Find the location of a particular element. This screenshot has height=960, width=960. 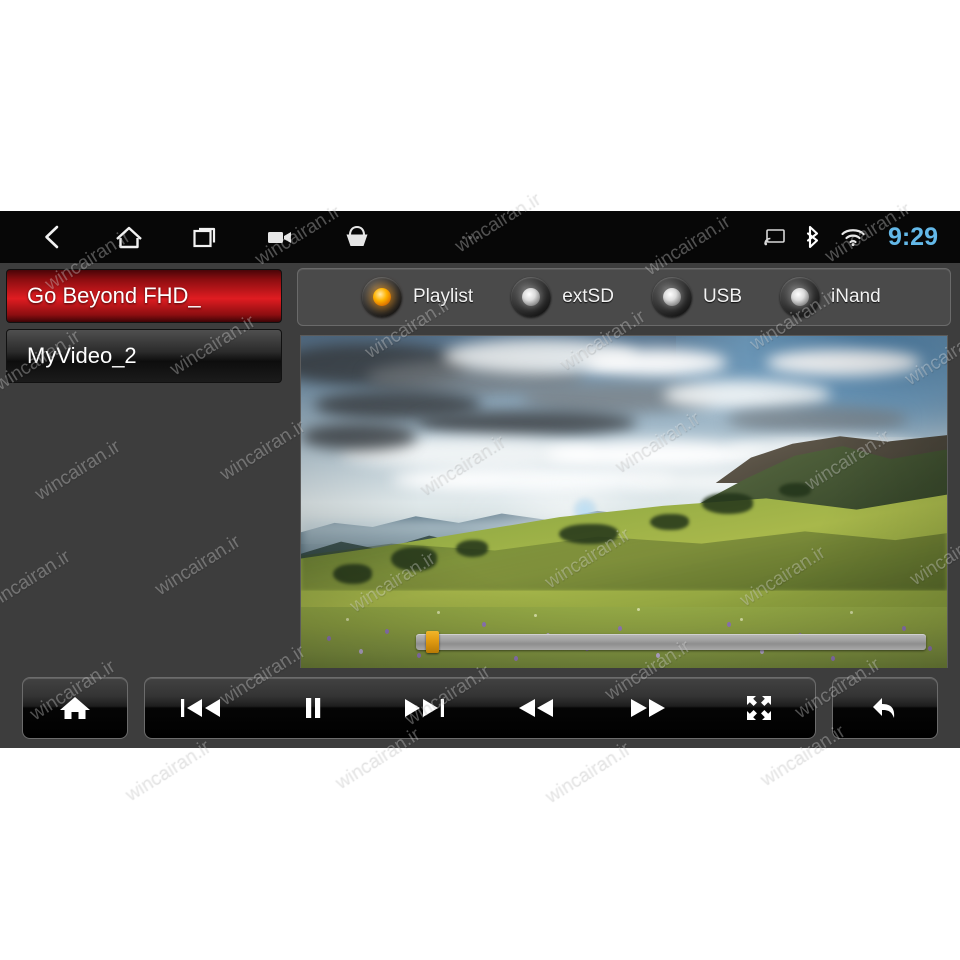

video-camera-icon is located at coordinates (281, 237).